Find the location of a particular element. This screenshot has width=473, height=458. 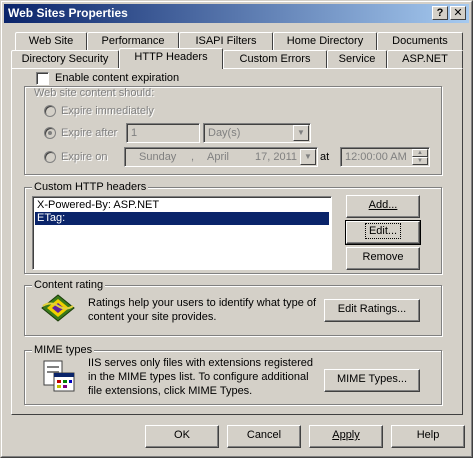

content-should-label: Web site content should: is located at coordinates (94, 93).